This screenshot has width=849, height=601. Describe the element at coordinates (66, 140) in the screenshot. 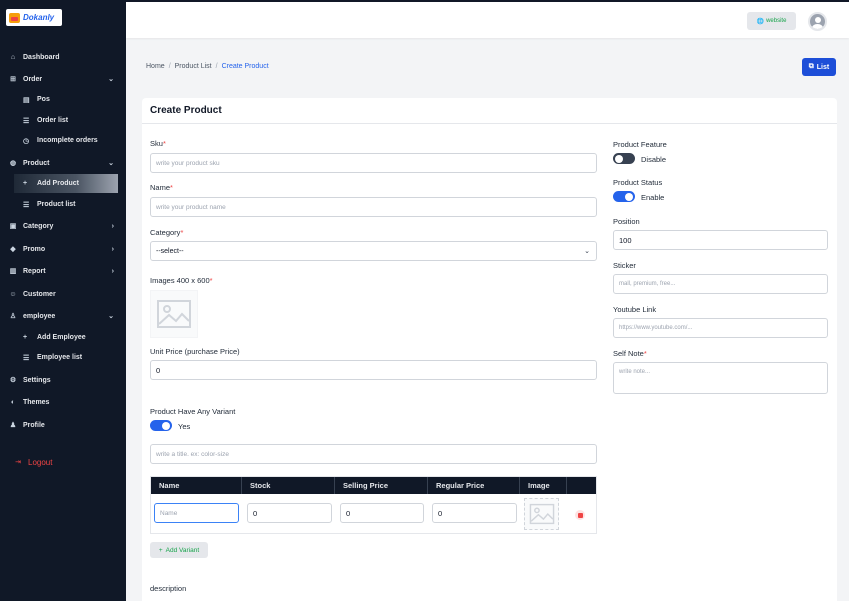

I see `sidebar-item-incomplete-orders: ◷ Incomplete orders` at that location.